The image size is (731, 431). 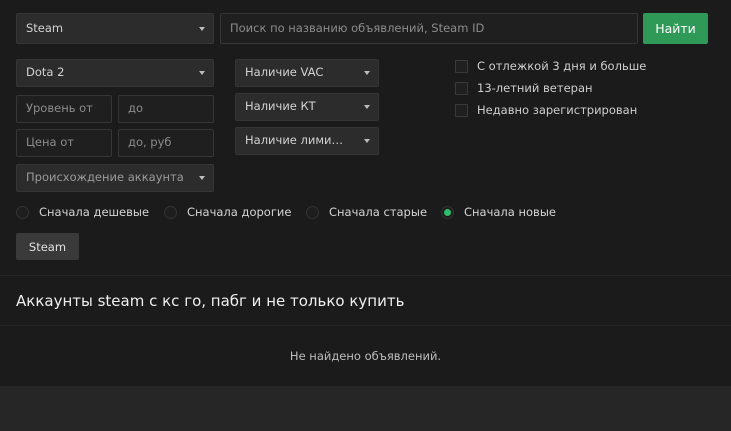 I want to click on sort-new-first: Сначала новые, so click(x=498, y=212).